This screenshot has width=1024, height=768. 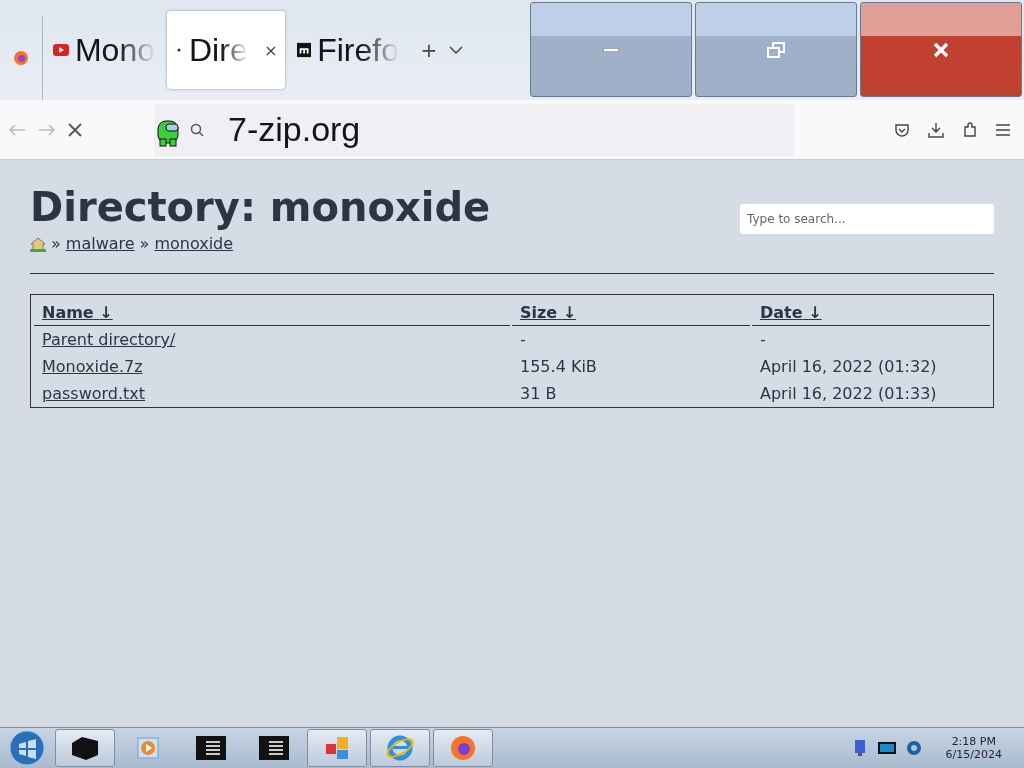 What do you see at coordinates (148, 748) in the screenshot?
I see `media-player-icon` at bounding box center [148, 748].